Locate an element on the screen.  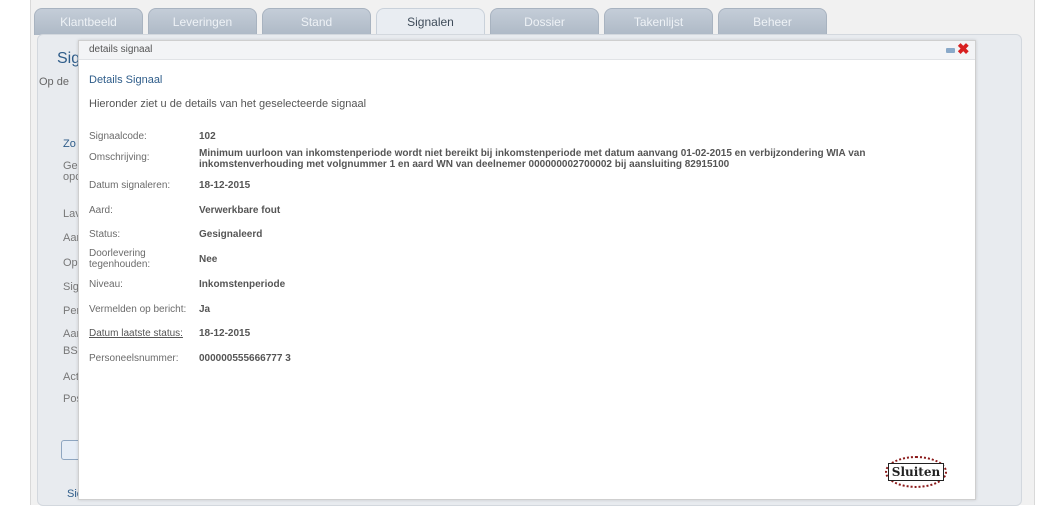
tab-signalen: Signalen is located at coordinates (430, 21).